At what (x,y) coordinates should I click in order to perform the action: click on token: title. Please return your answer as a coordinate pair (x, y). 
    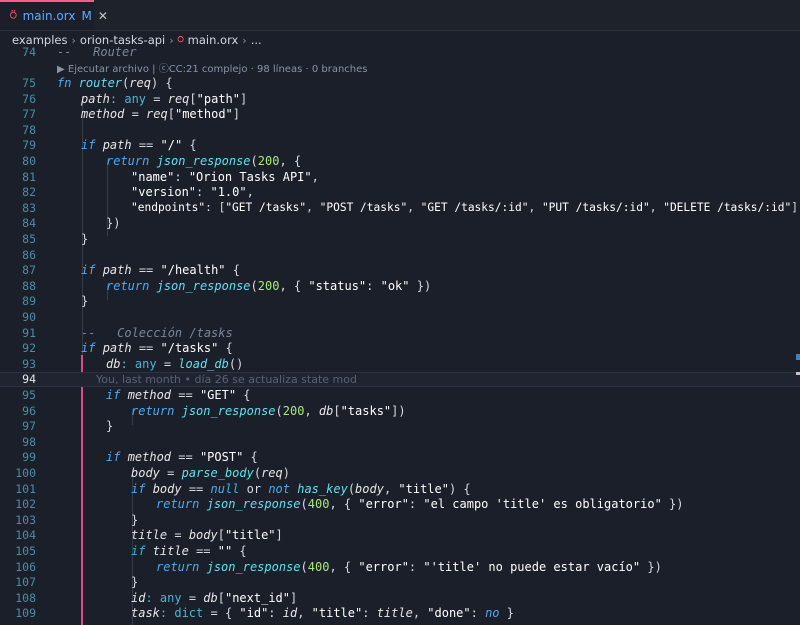
    Looking at the image, I should click on (149, 535).